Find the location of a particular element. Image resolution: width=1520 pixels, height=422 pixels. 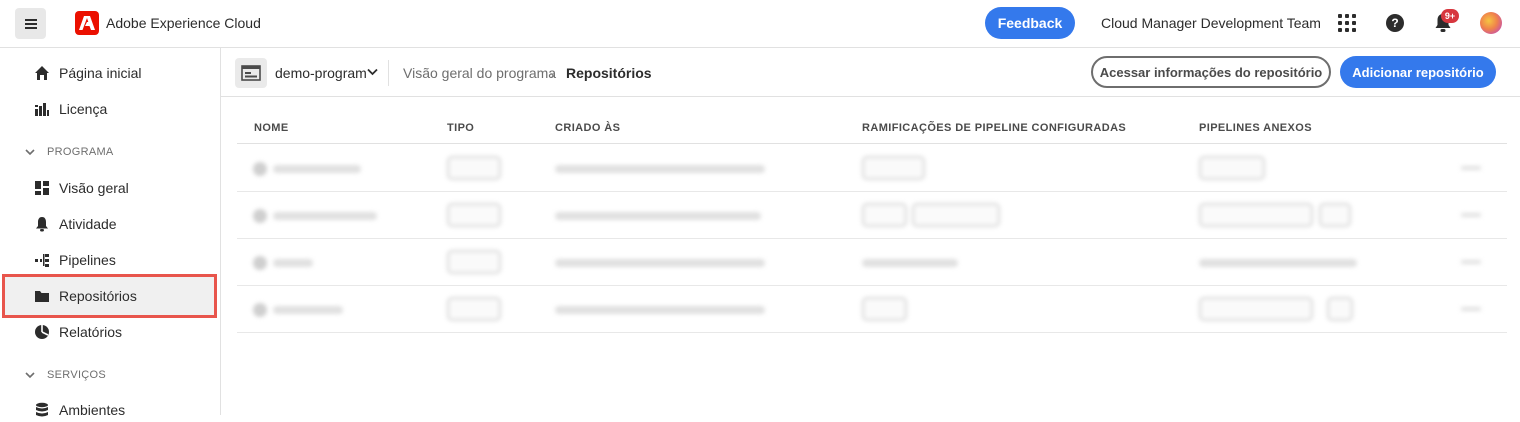

section-label: SERVIÇOS is located at coordinates (77, 375).